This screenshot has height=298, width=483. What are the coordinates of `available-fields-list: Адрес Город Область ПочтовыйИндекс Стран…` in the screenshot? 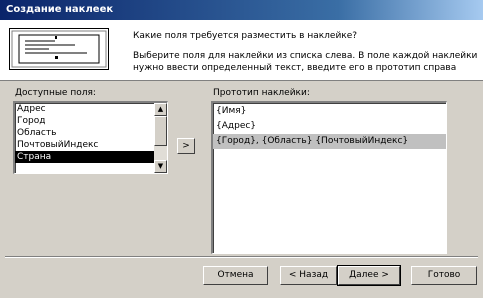 It's located at (90, 137).